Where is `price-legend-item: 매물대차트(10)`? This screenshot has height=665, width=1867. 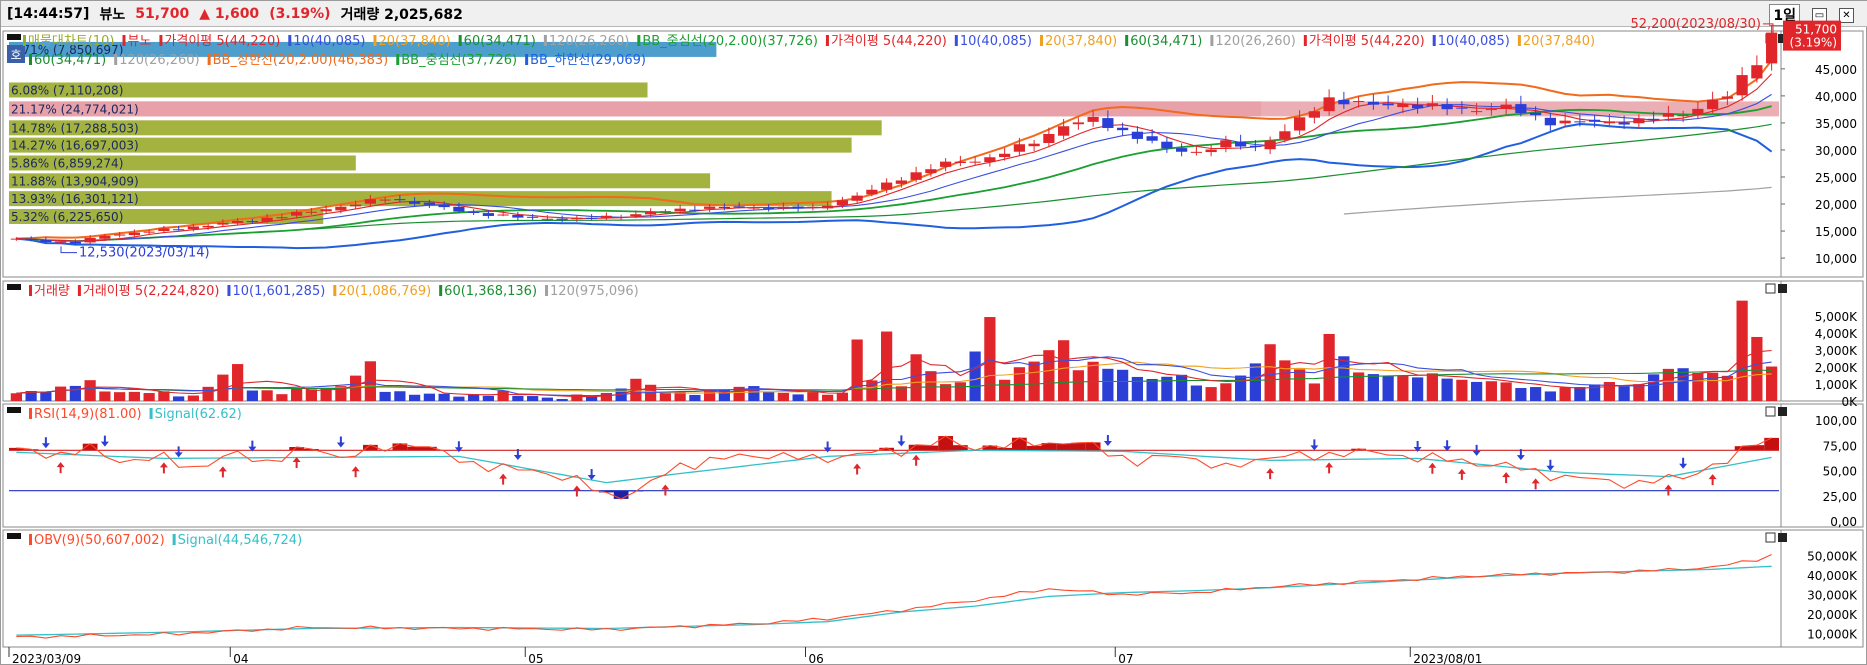 price-legend-item: 매물대차트(10) is located at coordinates (71, 41).